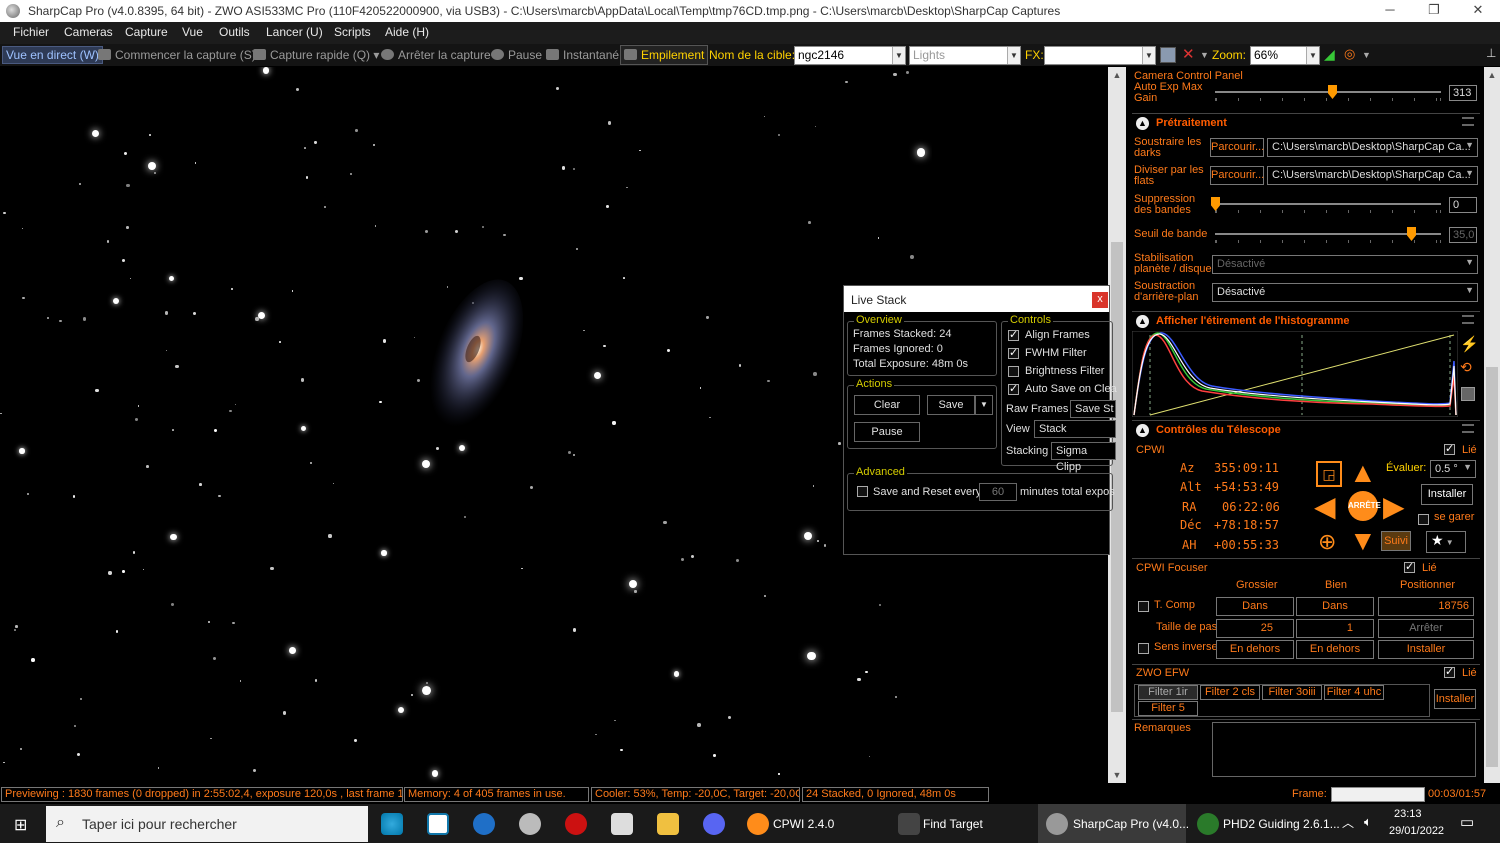 Image resolution: width=1500 pixels, height=843 pixels. I want to click on frame-slider, so click(1378, 794).